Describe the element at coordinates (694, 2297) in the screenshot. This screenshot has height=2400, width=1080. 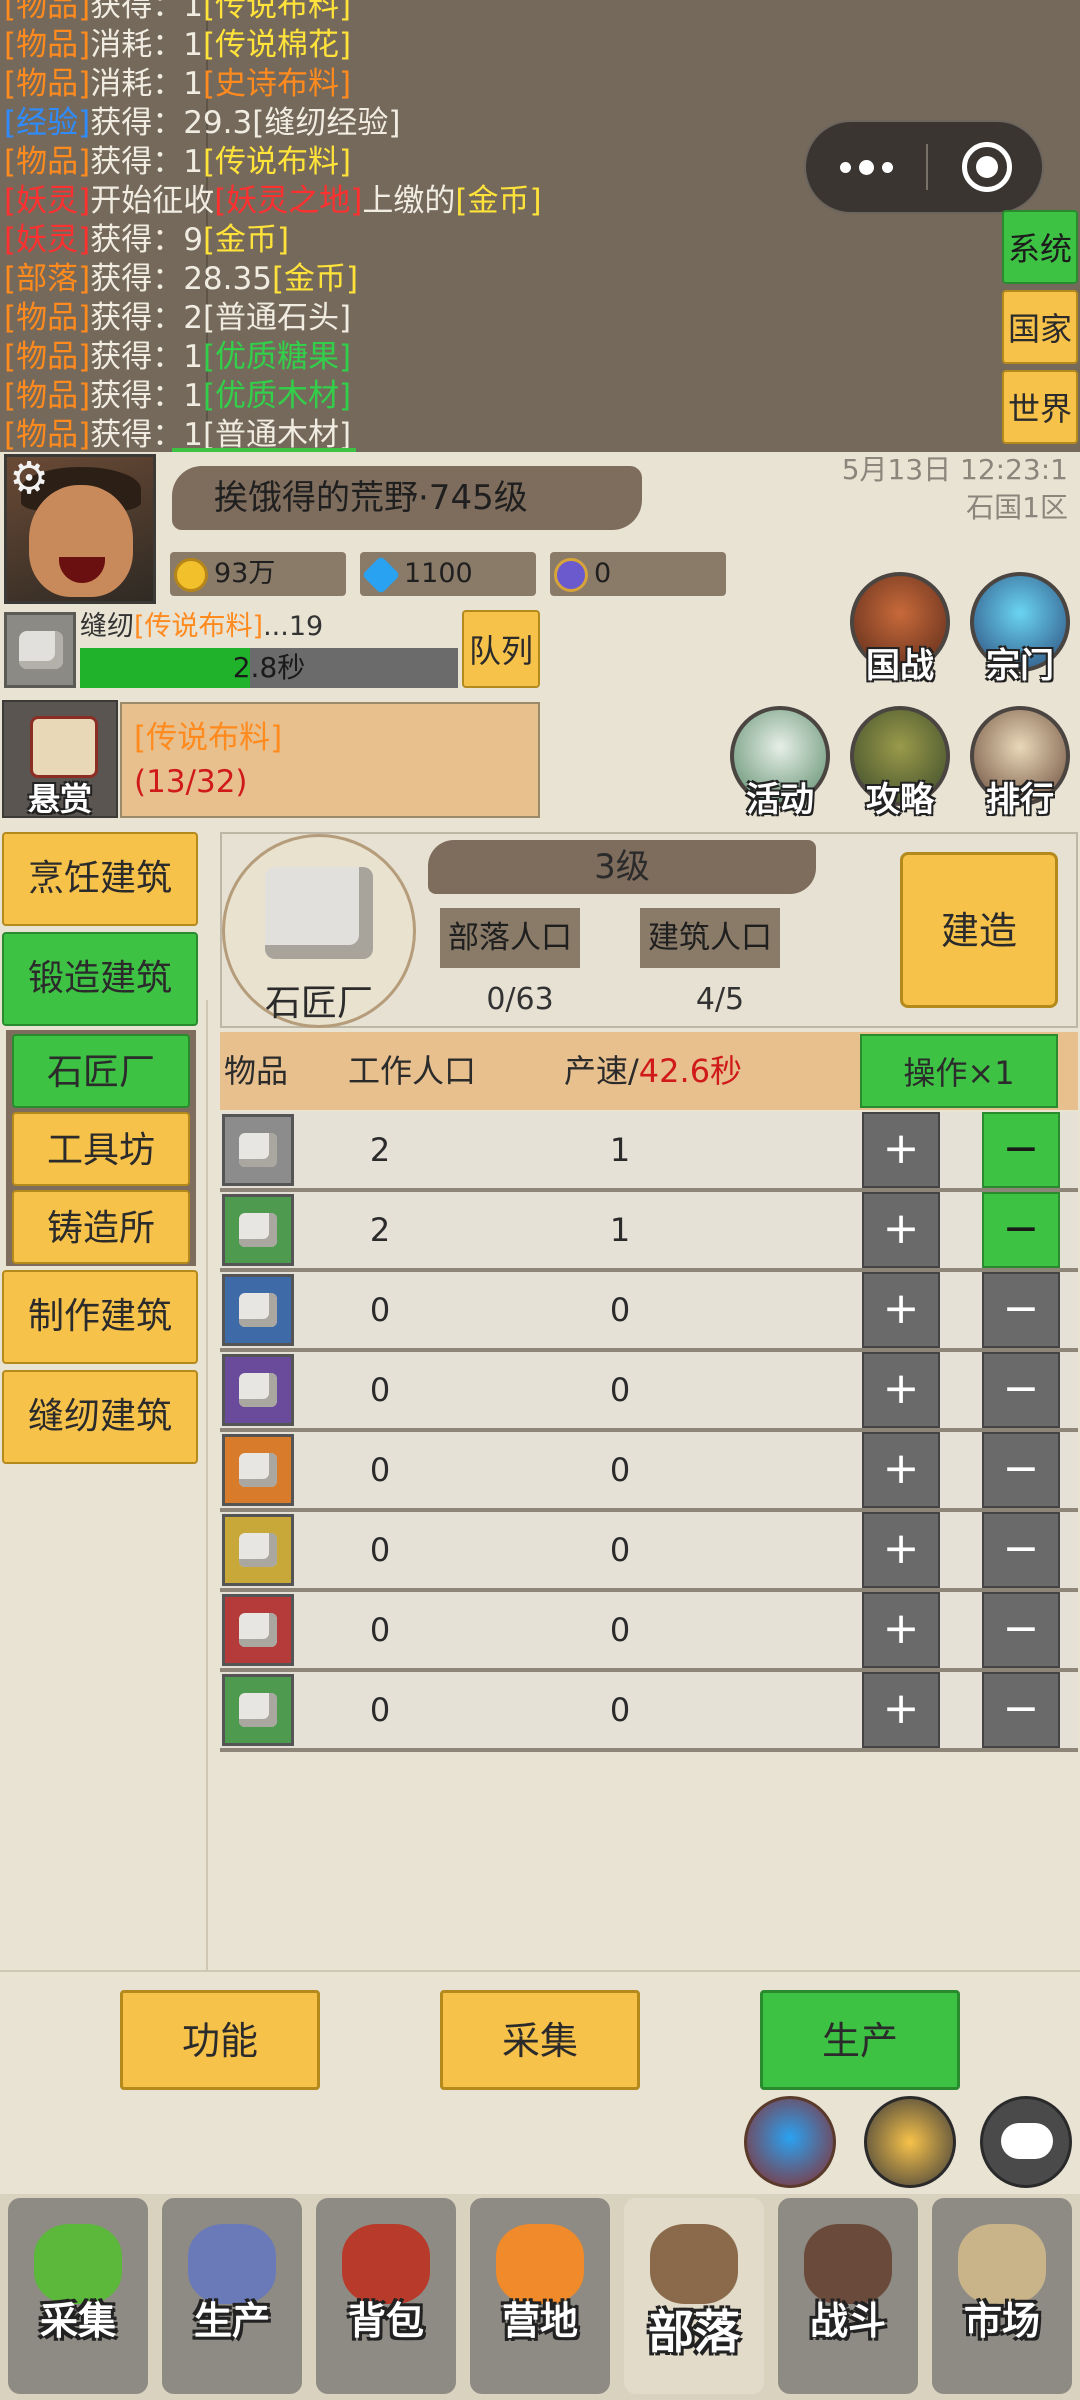
I see `nav-tribe-tab: 部落` at that location.